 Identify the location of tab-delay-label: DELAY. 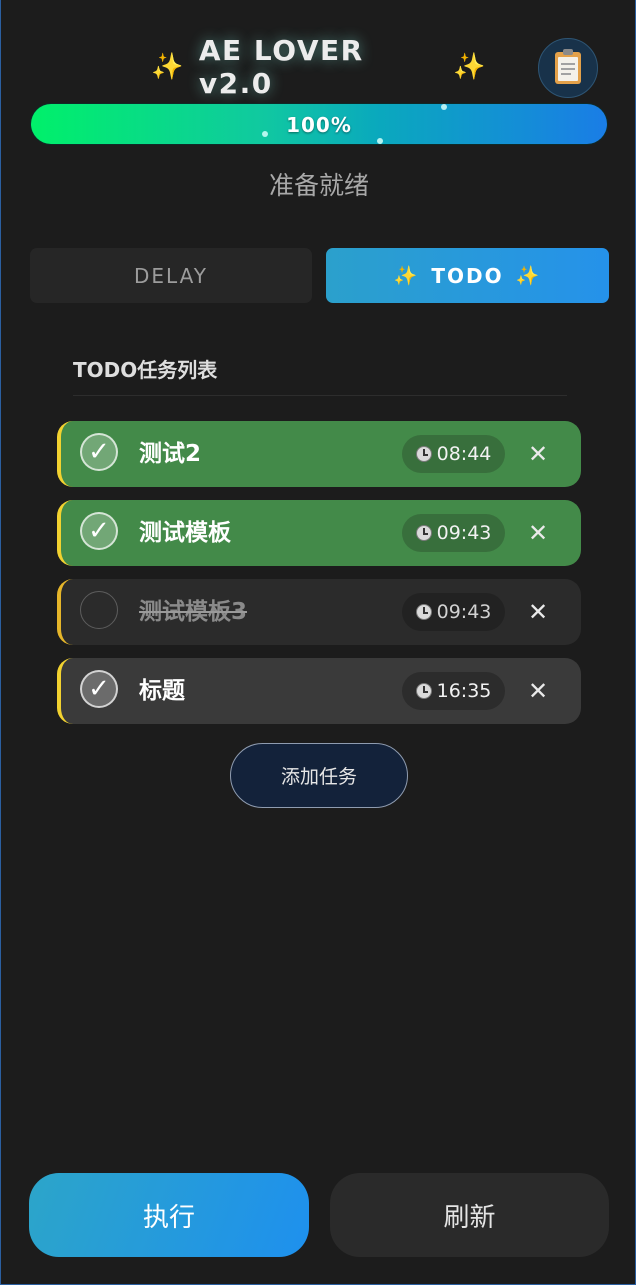
(171, 275).